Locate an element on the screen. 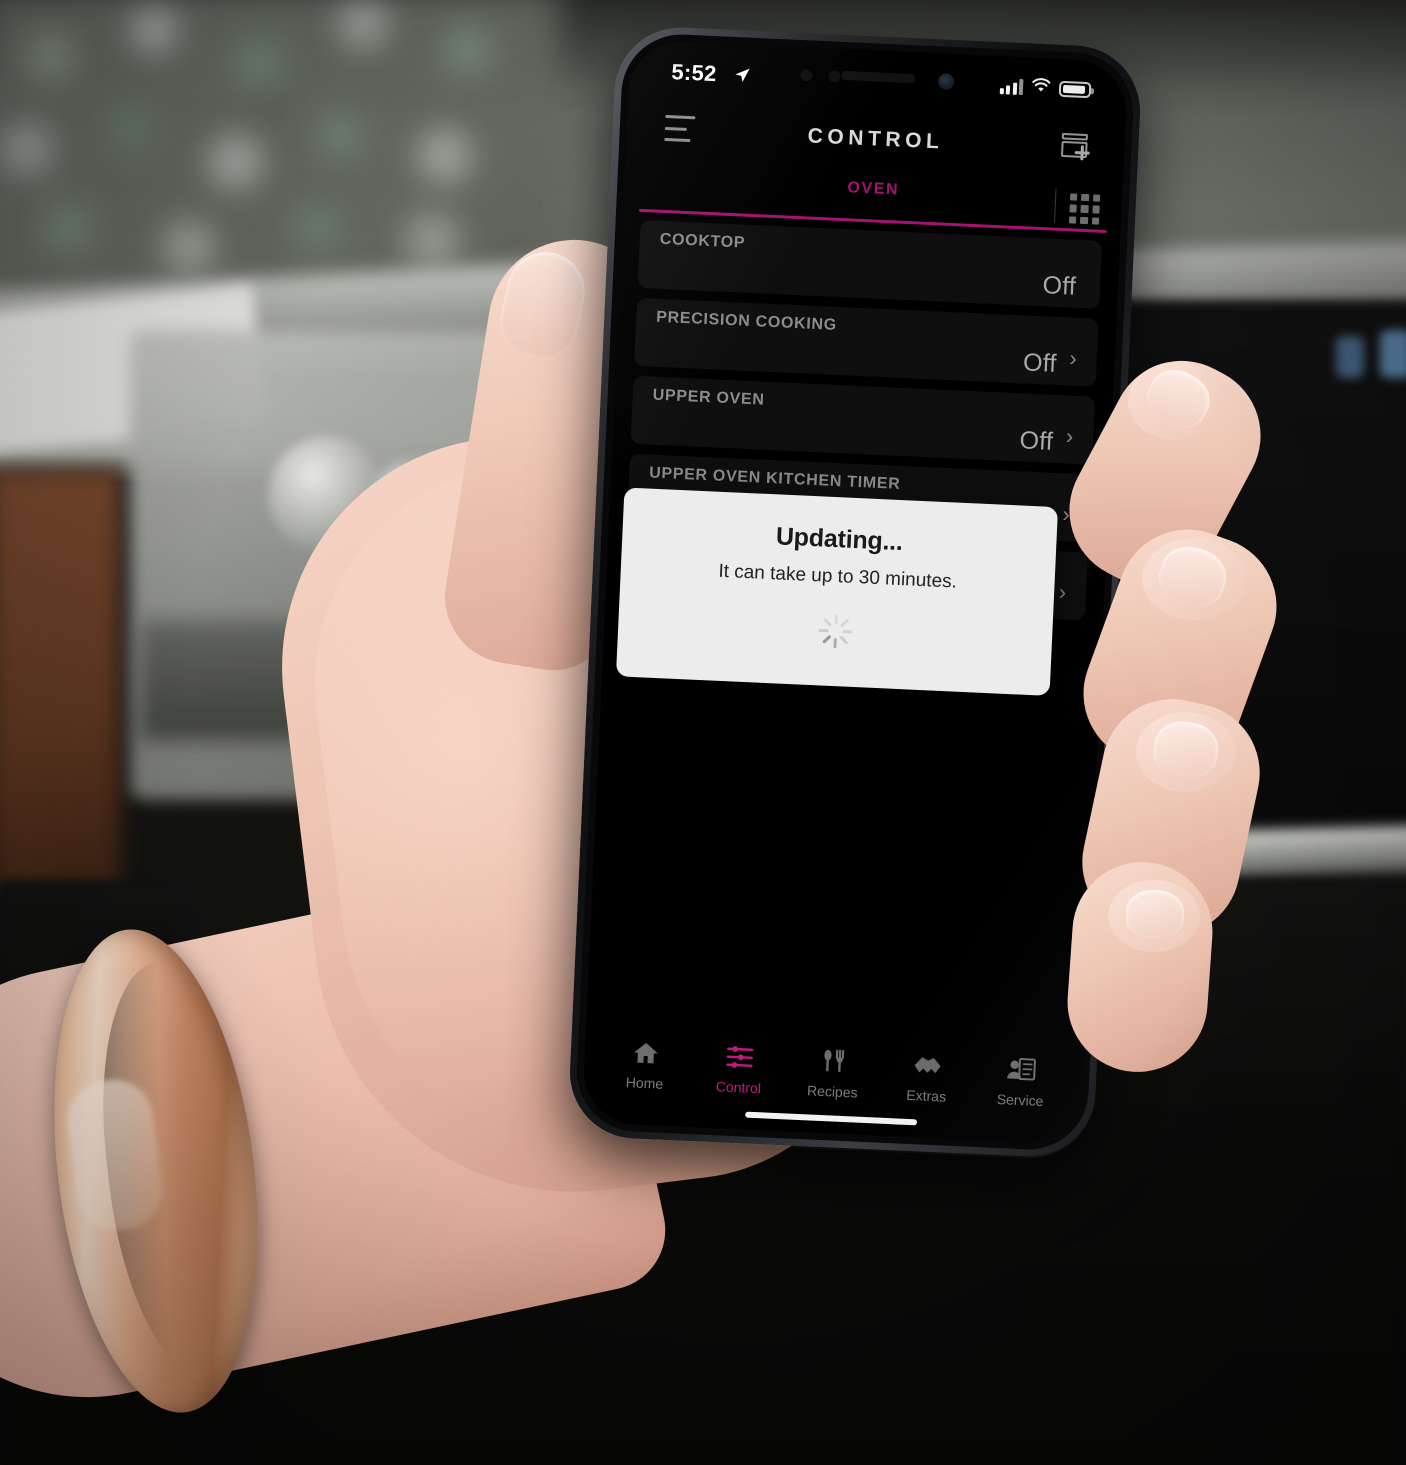 This screenshot has height=1465, width=1406. bottom-navigation: Home Control Recipes Extras Service is located at coordinates (833, 1073).